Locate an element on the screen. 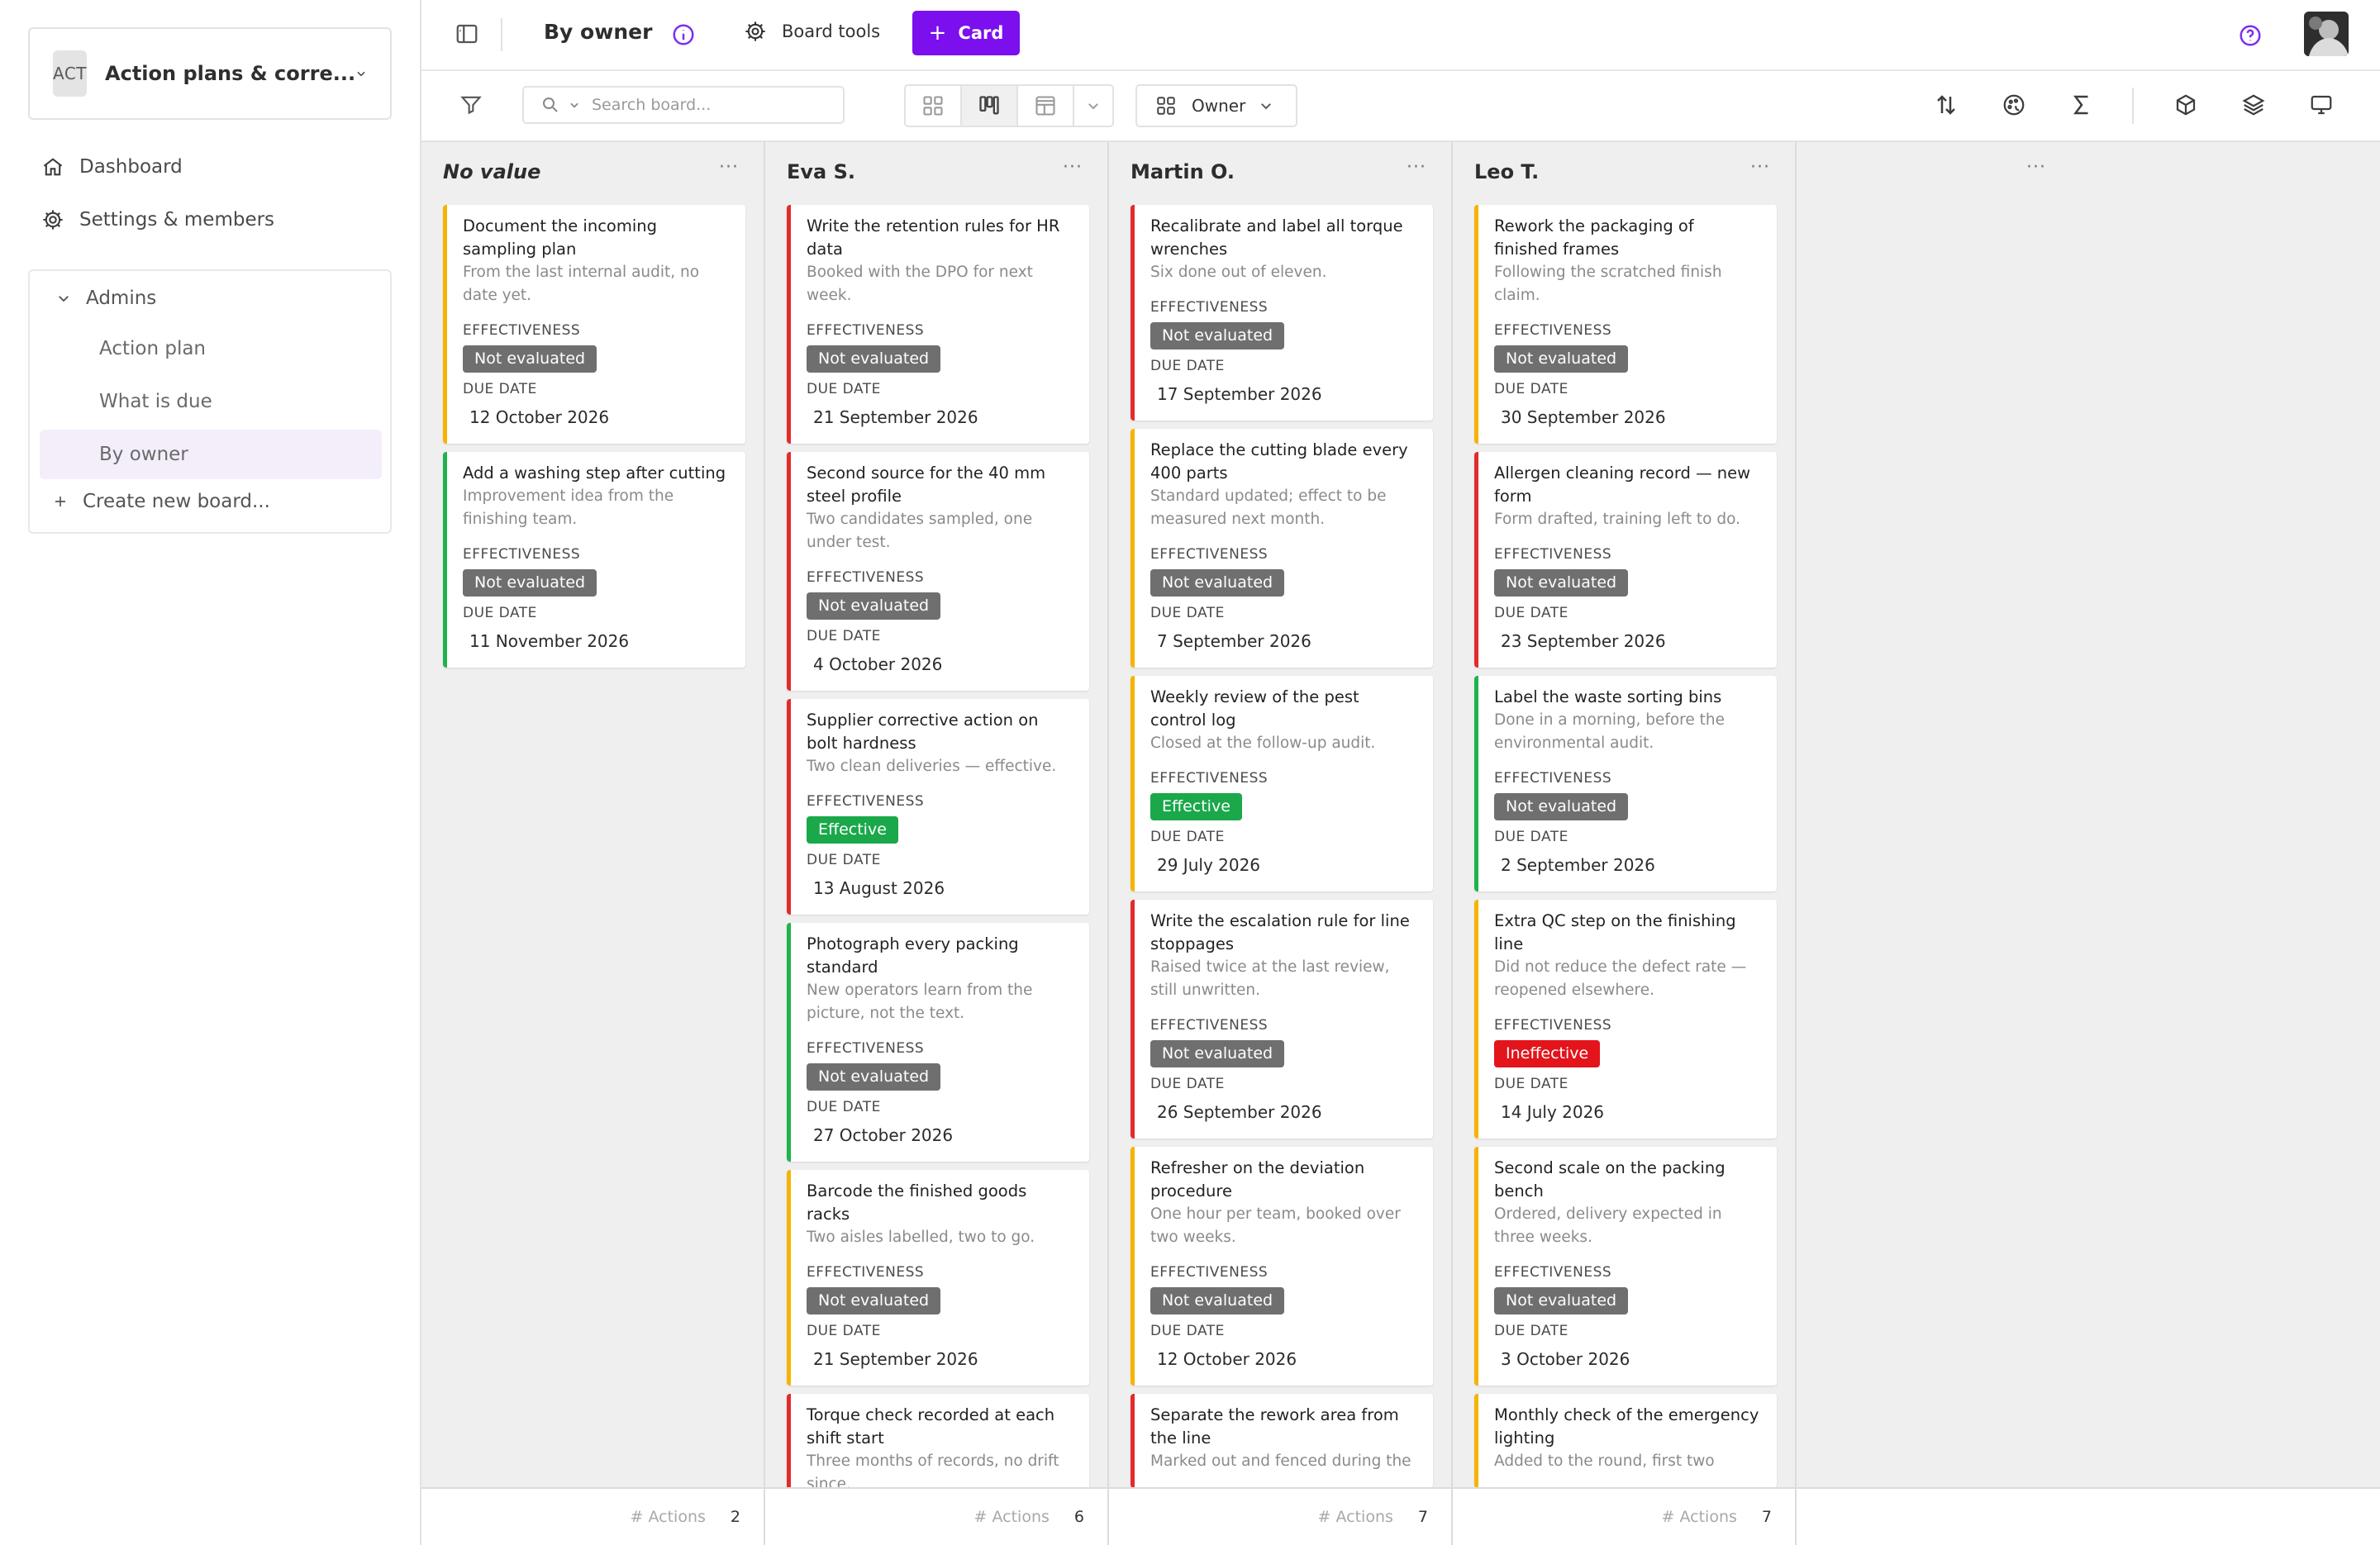 The width and height of the screenshot is (2380, 1545). board-tools-button: Board tools is located at coordinates (812, 32).